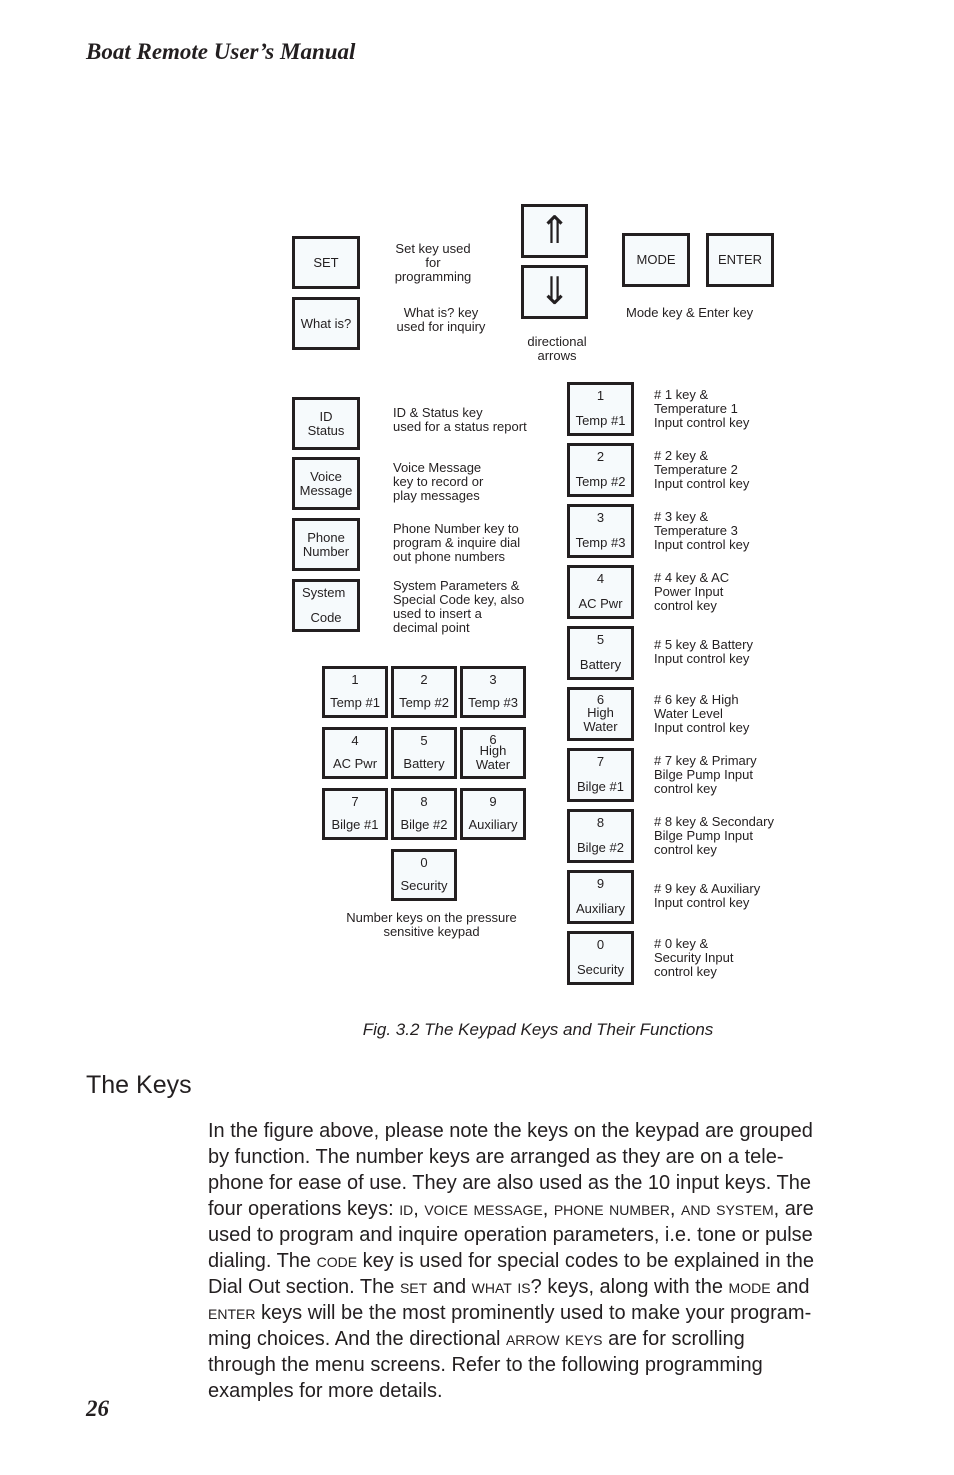  What do you see at coordinates (304, 1287) in the screenshot?
I see `text-run: Dial Out section. The` at bounding box center [304, 1287].